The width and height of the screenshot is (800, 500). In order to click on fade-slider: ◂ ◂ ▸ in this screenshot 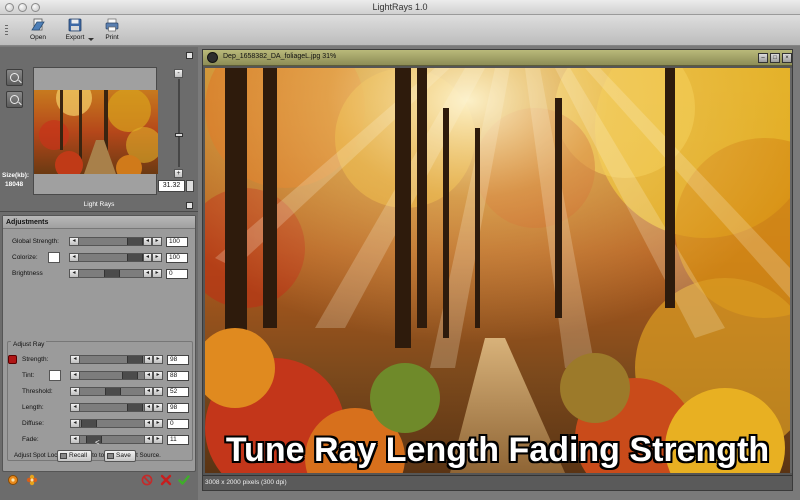, I will do `click(116, 439)`.